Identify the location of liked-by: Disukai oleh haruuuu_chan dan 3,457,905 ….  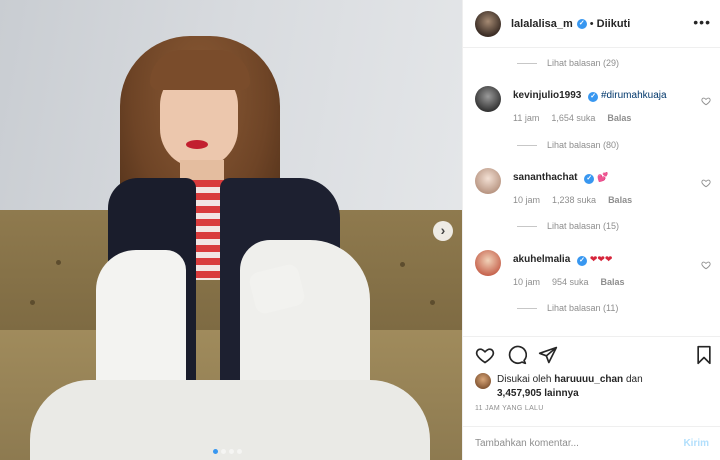
(559, 387).